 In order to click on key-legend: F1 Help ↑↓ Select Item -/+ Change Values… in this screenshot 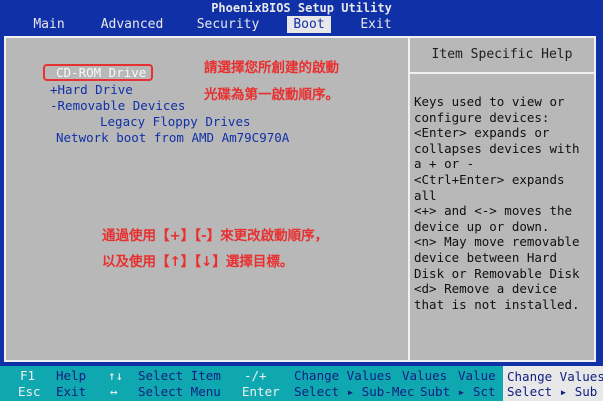, I will do `click(301, 383)`.